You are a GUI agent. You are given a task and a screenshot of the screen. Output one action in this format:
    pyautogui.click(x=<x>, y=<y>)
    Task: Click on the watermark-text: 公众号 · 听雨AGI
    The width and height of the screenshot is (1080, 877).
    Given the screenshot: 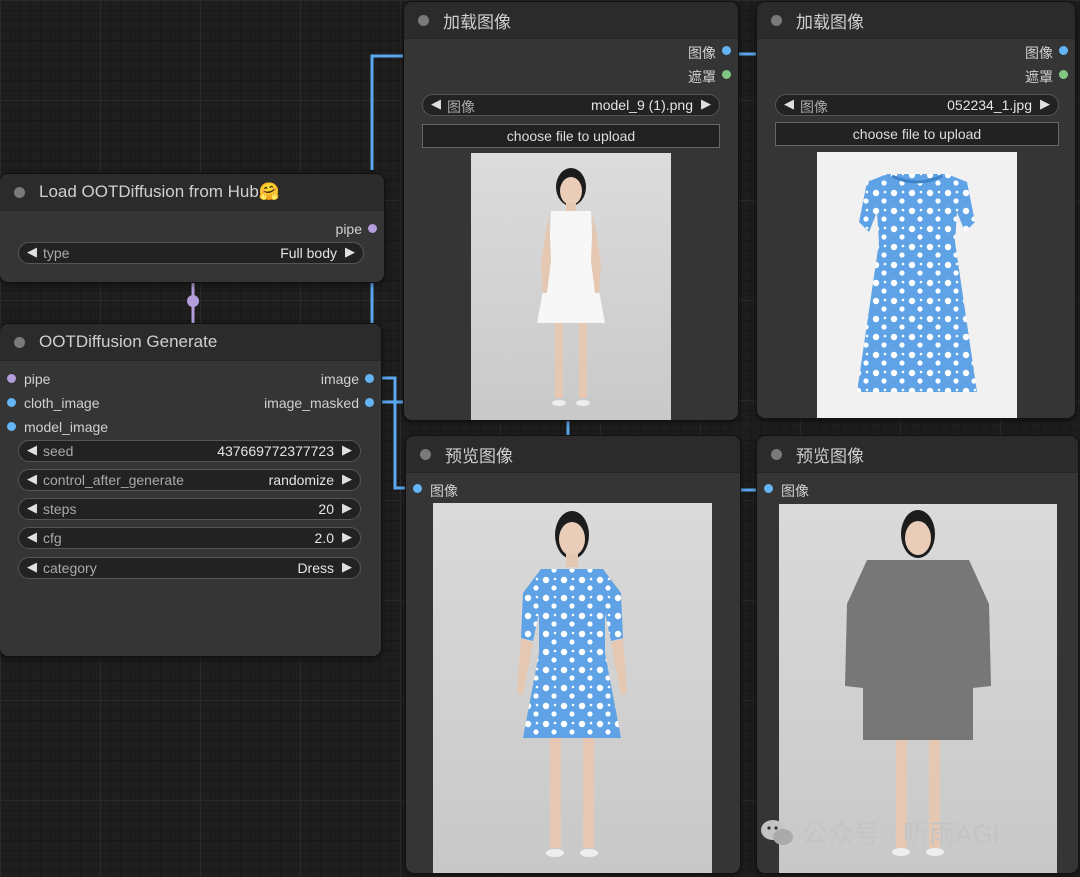 What is the action you would take?
    pyautogui.click(x=901, y=834)
    